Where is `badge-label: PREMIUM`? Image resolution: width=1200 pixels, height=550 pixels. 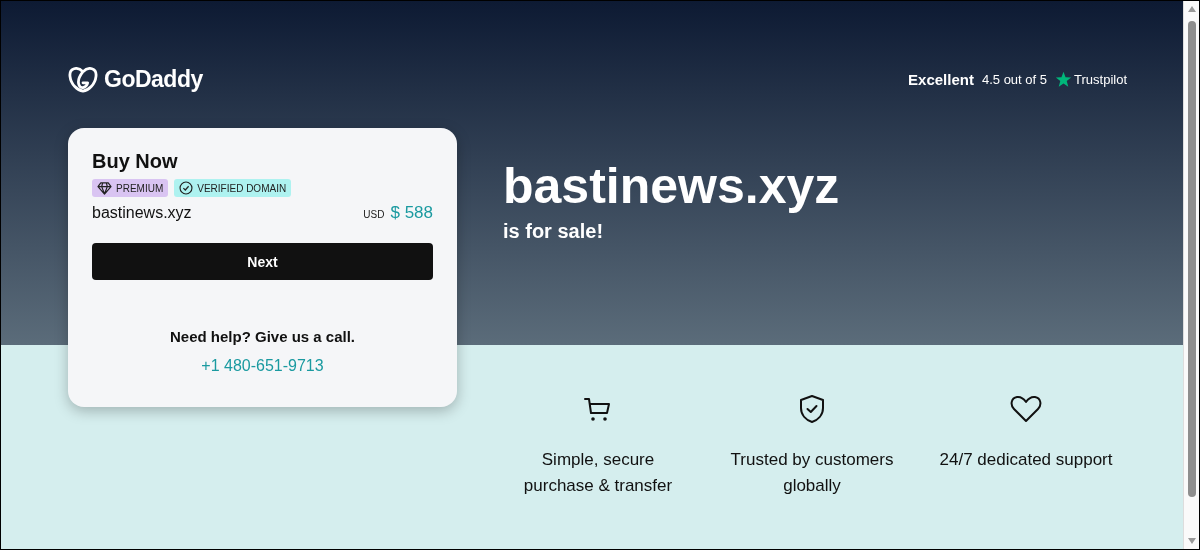 badge-label: PREMIUM is located at coordinates (140, 188).